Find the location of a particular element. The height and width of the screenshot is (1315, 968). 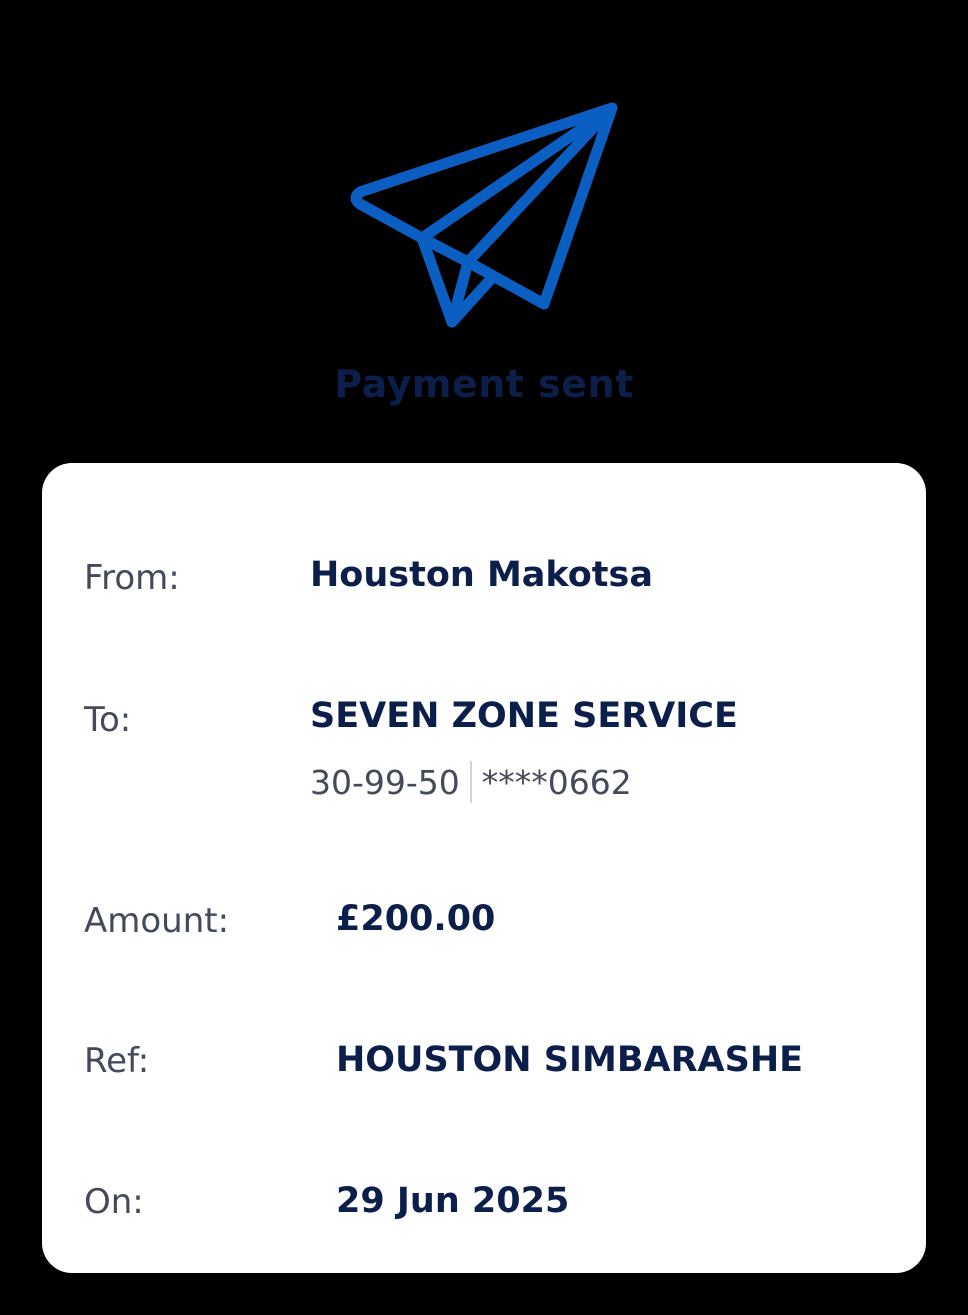

date-value: 29 Jun 2025 is located at coordinates (453, 1201).